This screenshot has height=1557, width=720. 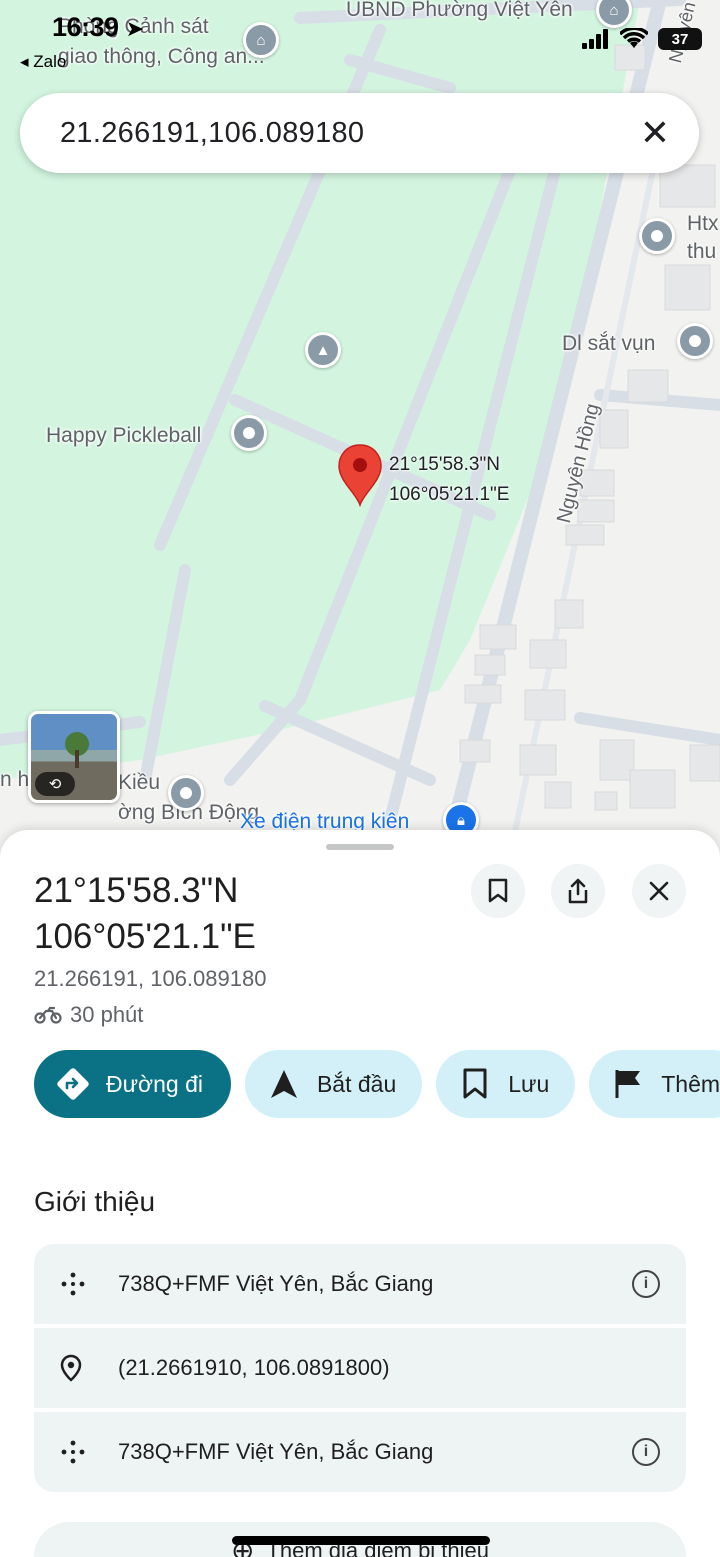 I want to click on close-icon: ✕, so click(x=655, y=133).